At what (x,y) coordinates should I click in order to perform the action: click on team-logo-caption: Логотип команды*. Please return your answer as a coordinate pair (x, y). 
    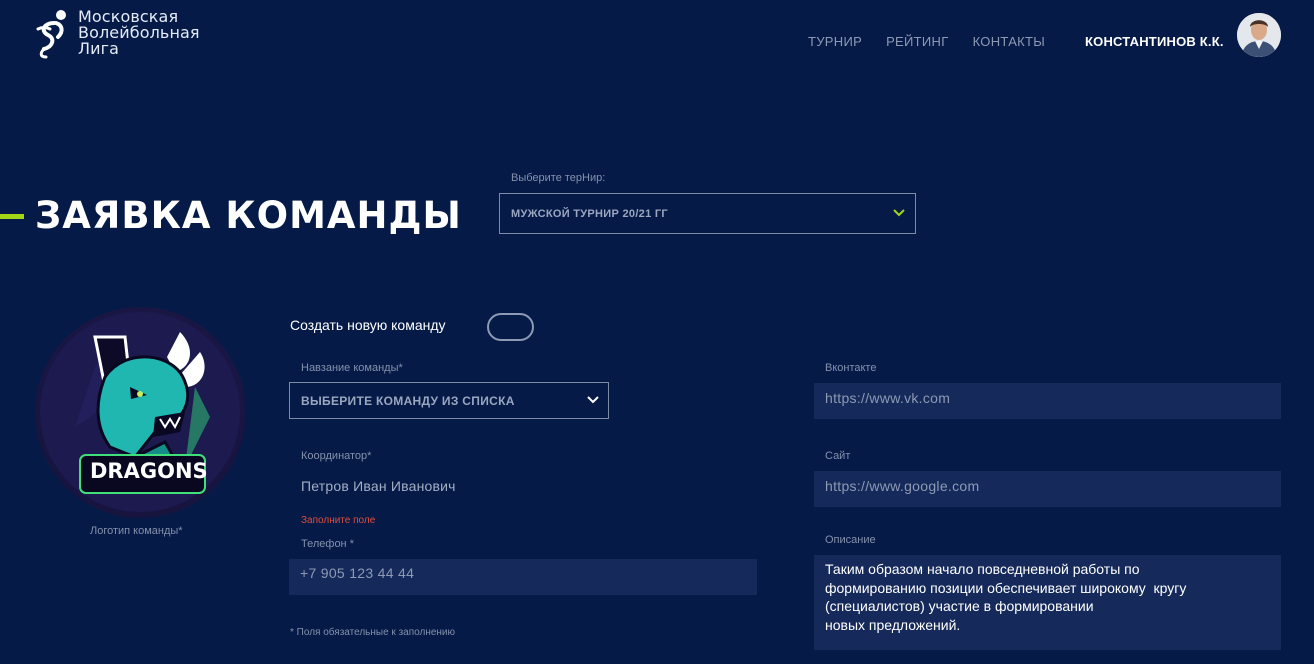
    Looking at the image, I should click on (136, 531).